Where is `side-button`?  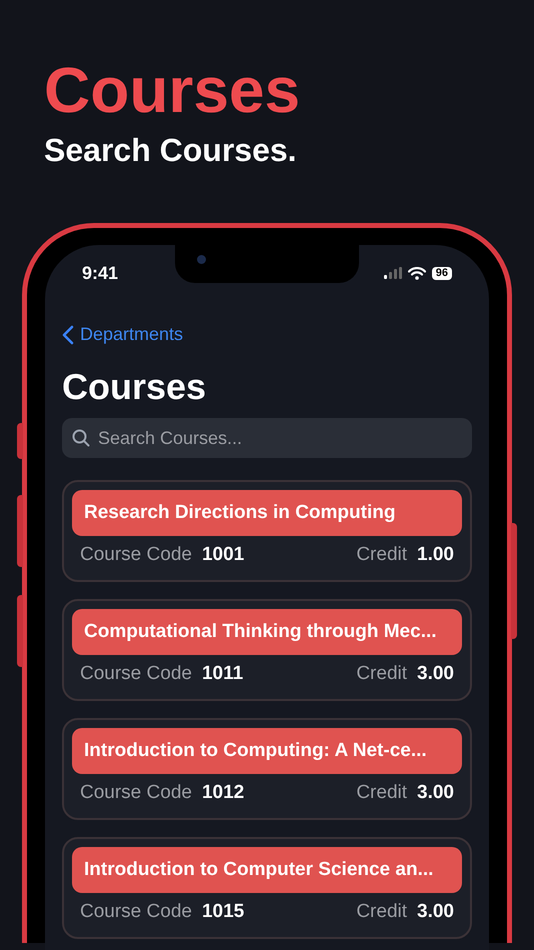
side-button is located at coordinates (20, 441).